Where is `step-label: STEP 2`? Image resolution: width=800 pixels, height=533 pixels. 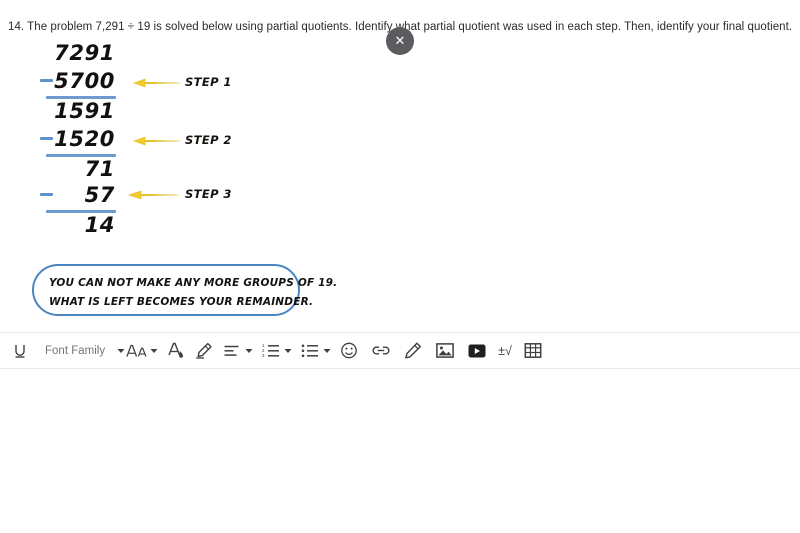 step-label: STEP 2 is located at coordinates (208, 140).